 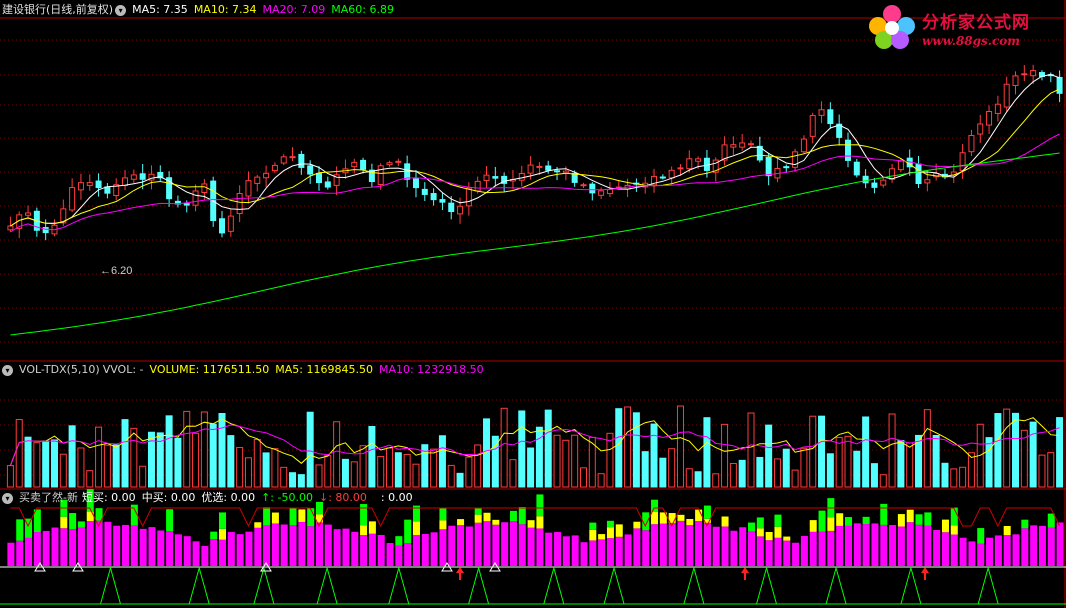 I want to click on signal-indicator-title: 买卖了然-新, so click(x=48, y=497).